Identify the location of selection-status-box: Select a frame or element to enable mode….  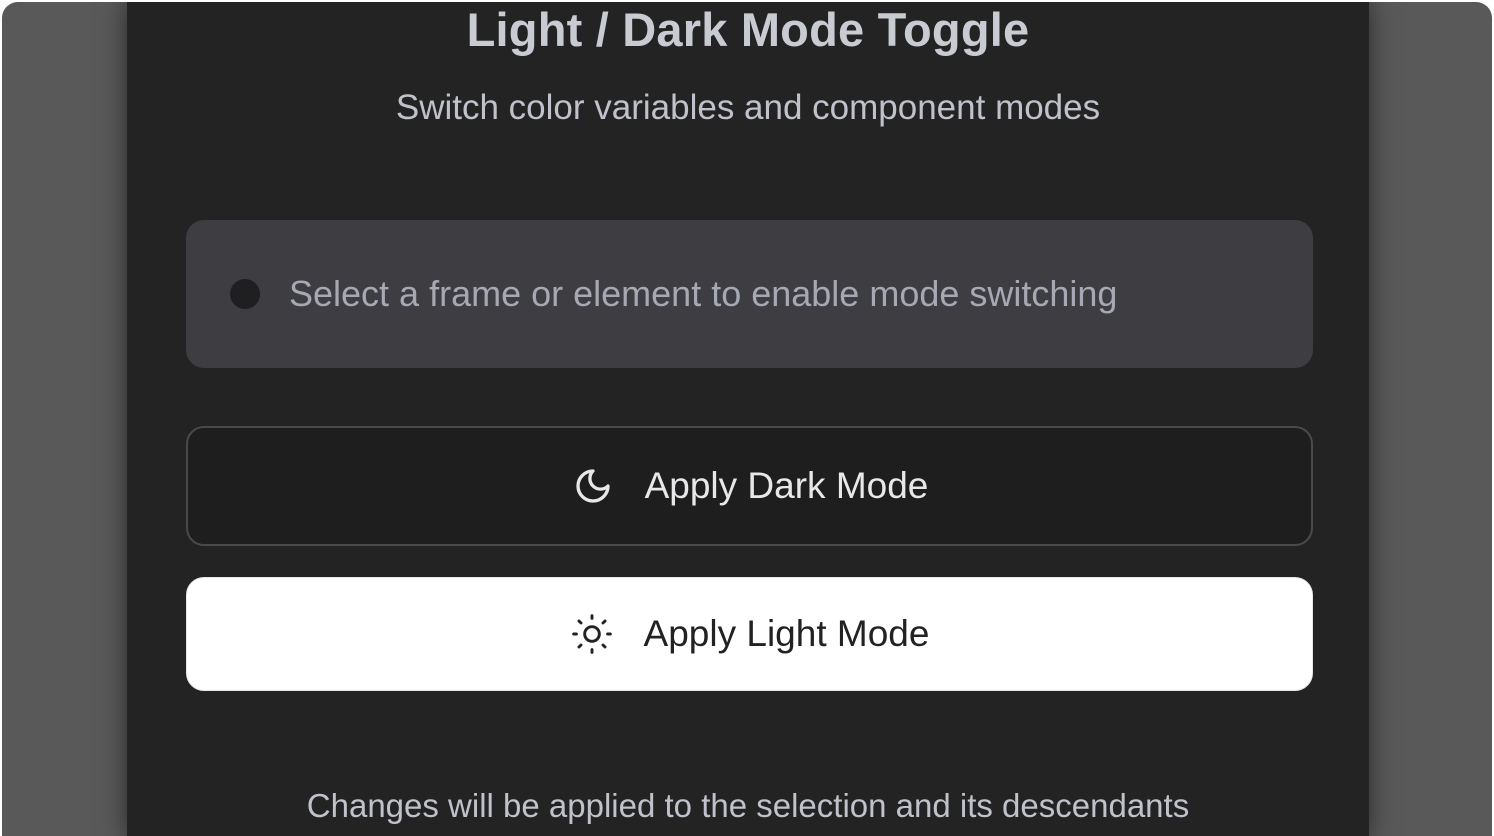
(749, 294).